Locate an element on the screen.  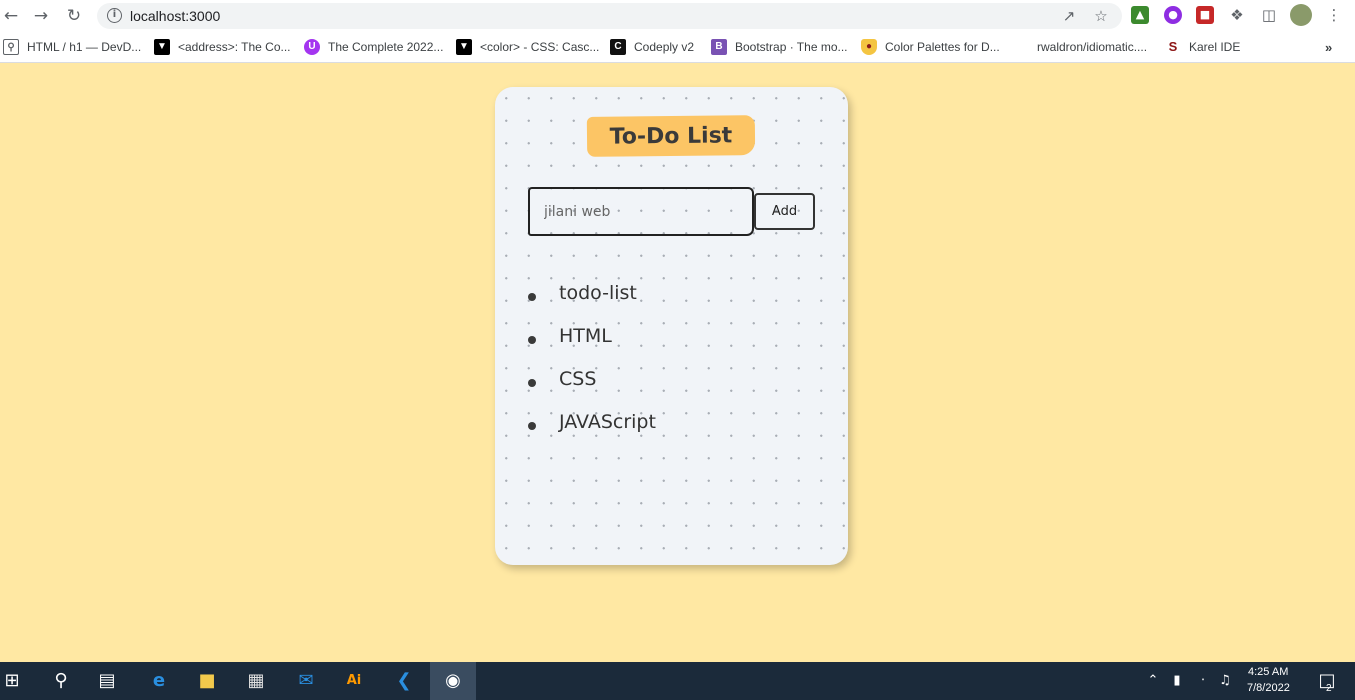
store-icon: ▦ is located at coordinates (256, 681).